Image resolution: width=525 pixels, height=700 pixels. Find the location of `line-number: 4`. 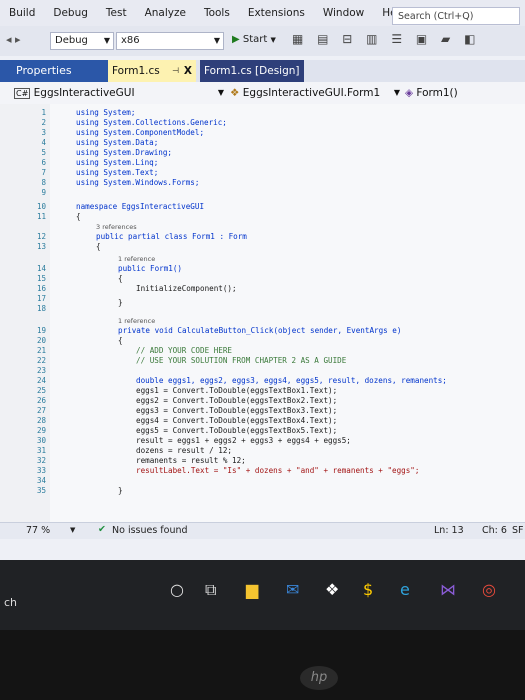

line-number: 4 is located at coordinates (43, 142).